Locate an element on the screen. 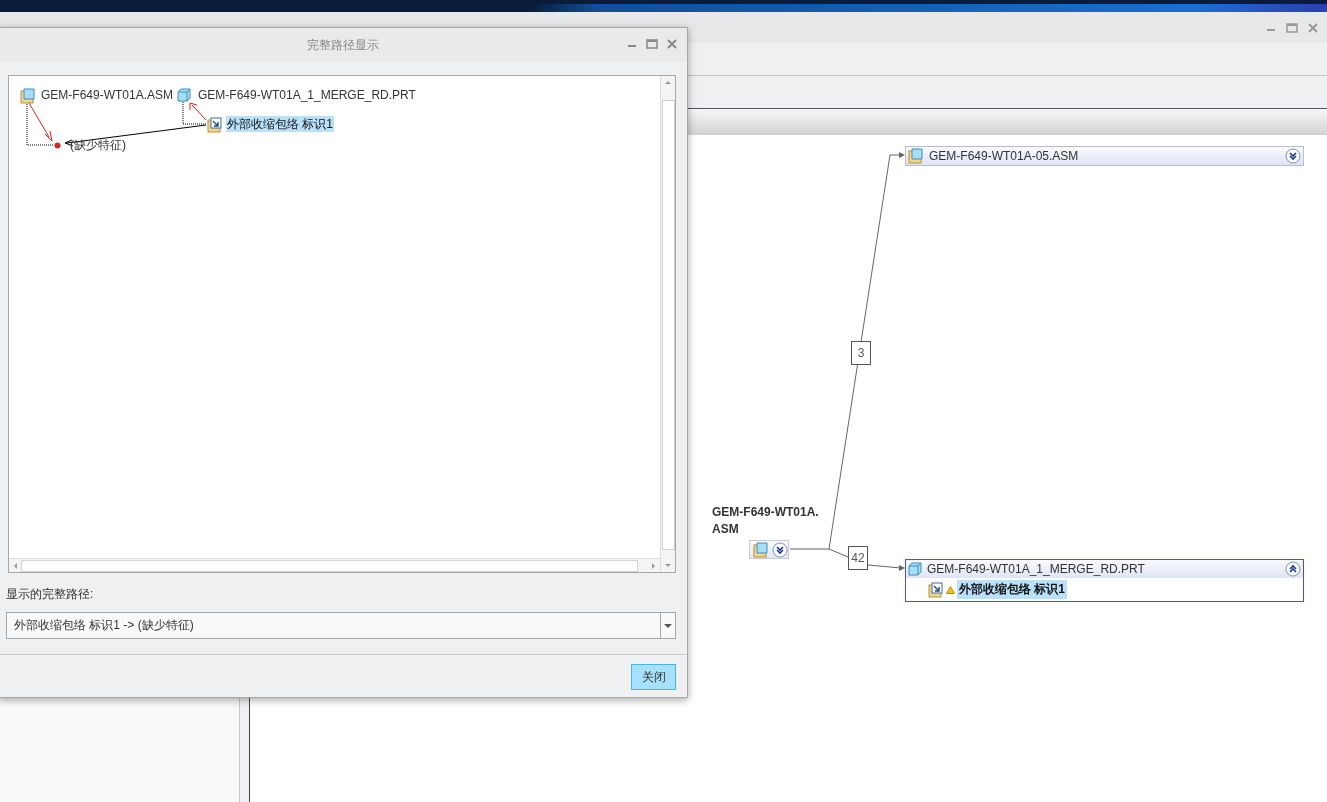 The image size is (1327, 802). missing-dot-icon is located at coordinates (57, 145).